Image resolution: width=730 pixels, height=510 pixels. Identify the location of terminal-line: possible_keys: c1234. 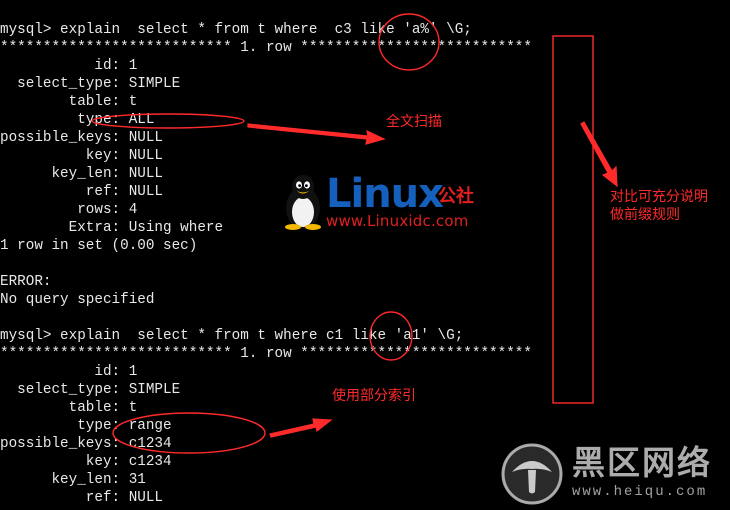
(86, 444).